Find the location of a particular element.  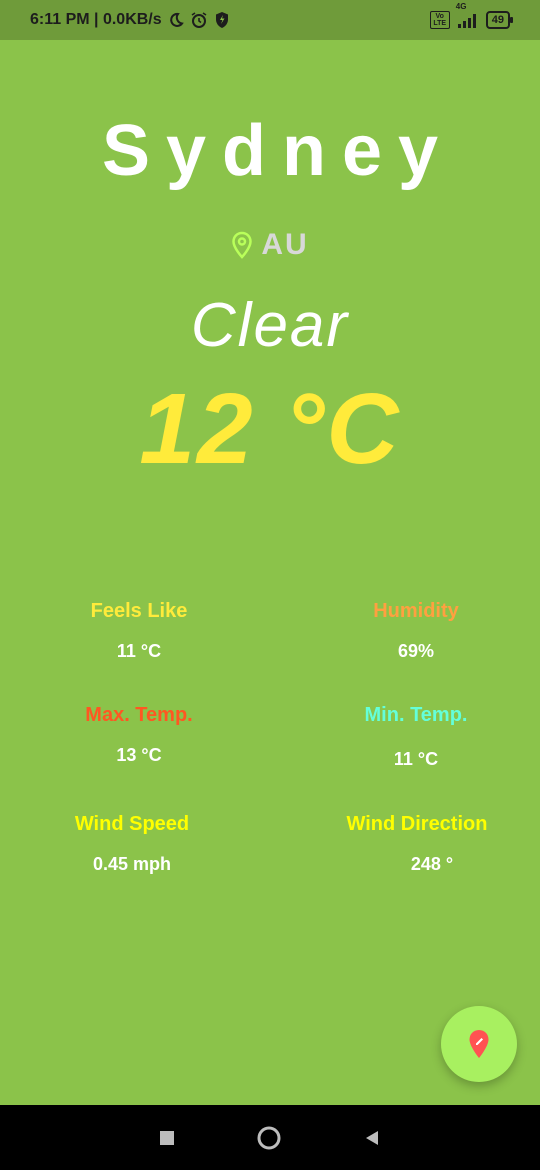

max-temp-label: Max. Temp. is located at coordinates (139, 715).